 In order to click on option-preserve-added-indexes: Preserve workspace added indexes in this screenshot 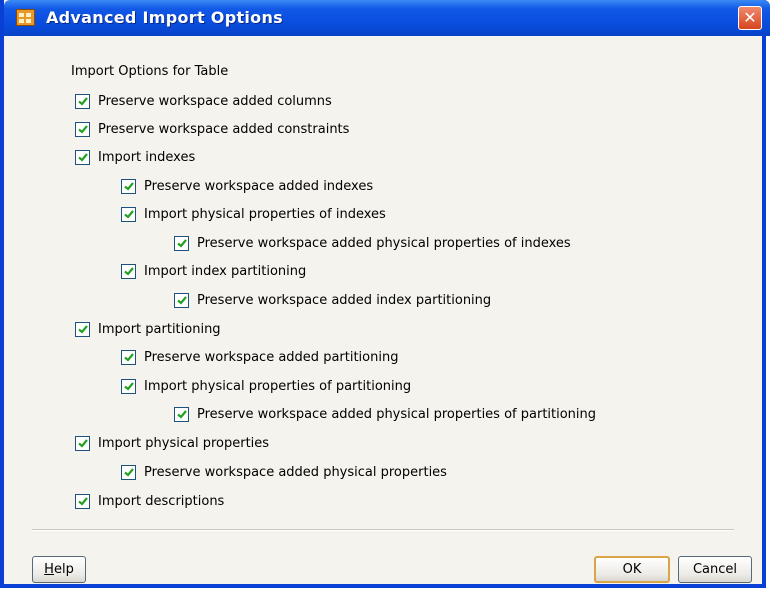, I will do `click(247, 186)`.